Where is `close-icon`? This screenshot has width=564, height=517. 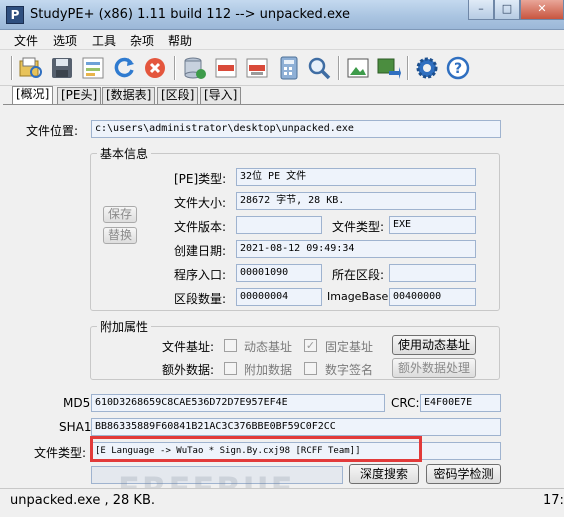
close-icon is located at coordinates (155, 68).